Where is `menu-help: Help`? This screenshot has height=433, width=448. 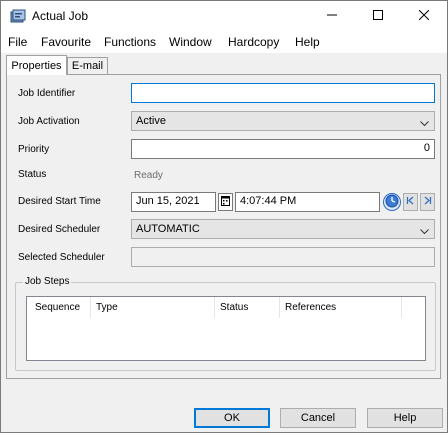 menu-help: Help is located at coordinates (307, 42).